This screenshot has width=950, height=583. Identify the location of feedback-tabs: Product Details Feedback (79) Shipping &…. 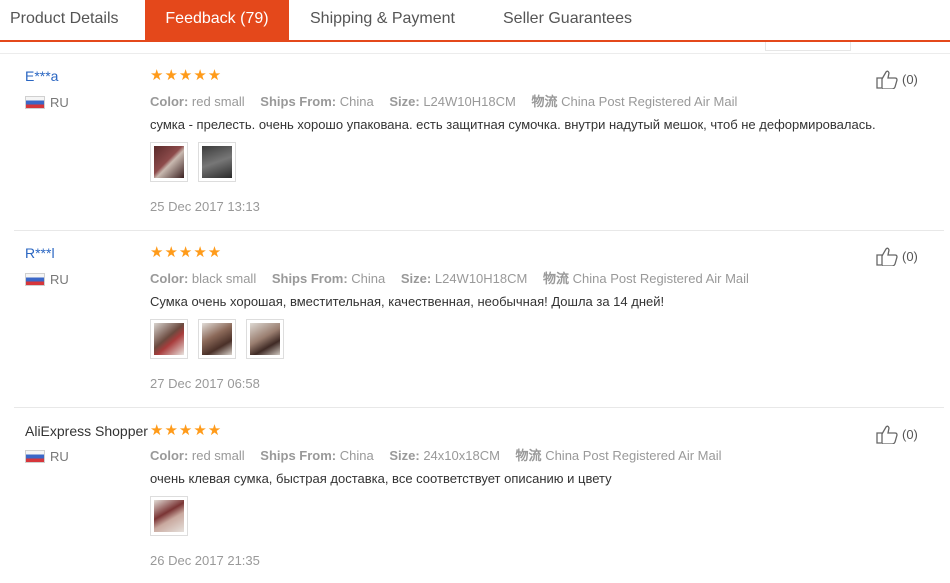
(475, 21).